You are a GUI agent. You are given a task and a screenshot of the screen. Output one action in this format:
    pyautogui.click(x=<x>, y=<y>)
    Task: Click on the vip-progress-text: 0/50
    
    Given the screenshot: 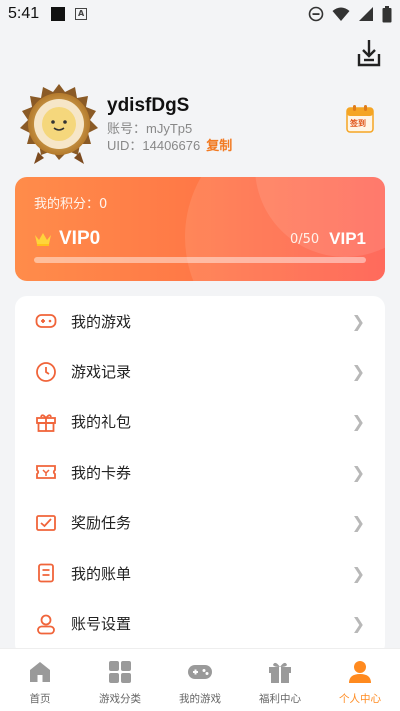 What is the action you would take?
    pyautogui.click(x=304, y=239)
    